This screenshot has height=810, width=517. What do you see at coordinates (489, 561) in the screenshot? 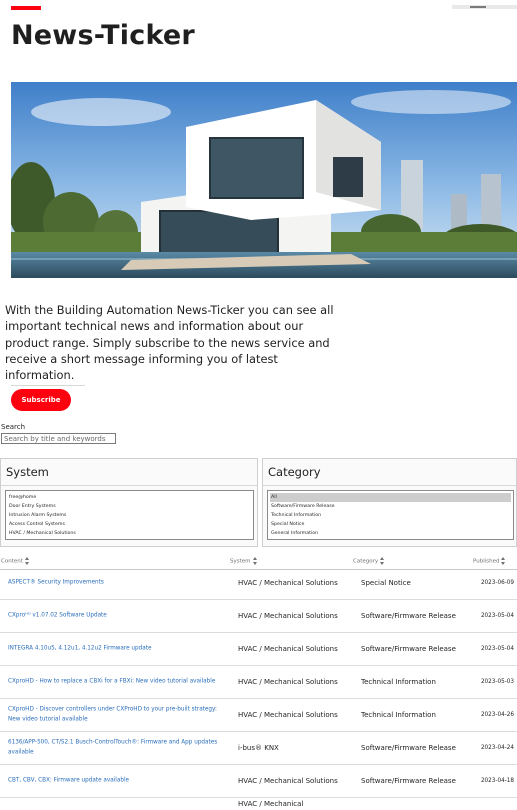
I see `column-header-published: Published` at bounding box center [489, 561].